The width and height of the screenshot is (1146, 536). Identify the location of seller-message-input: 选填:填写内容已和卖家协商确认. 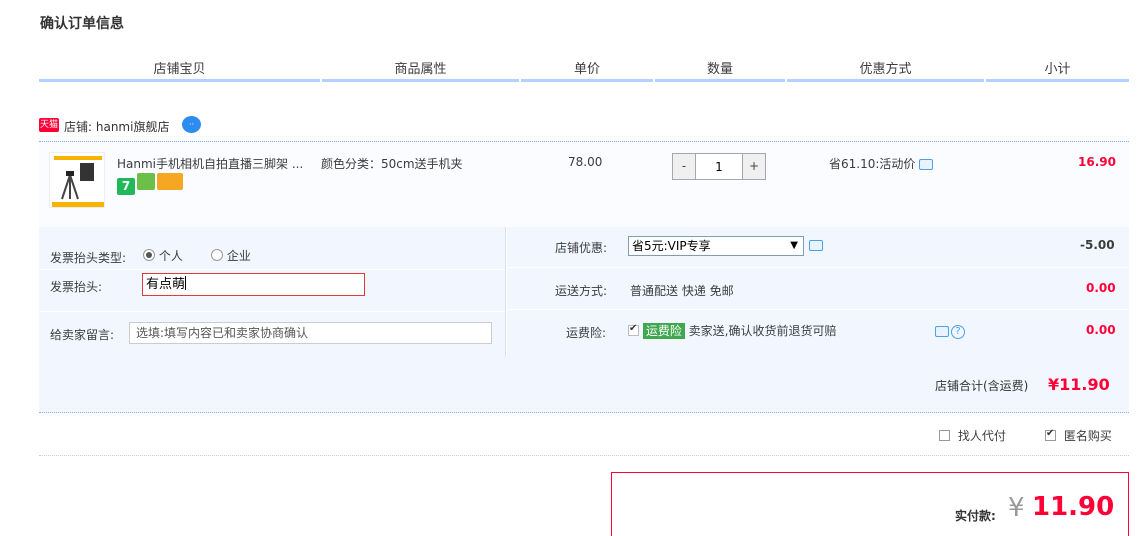
(310, 333).